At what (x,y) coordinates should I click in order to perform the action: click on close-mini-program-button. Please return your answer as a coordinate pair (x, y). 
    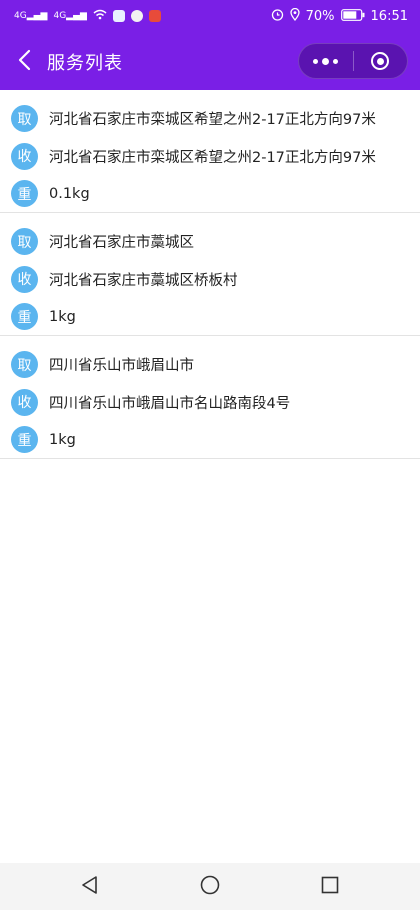
    Looking at the image, I should click on (381, 61).